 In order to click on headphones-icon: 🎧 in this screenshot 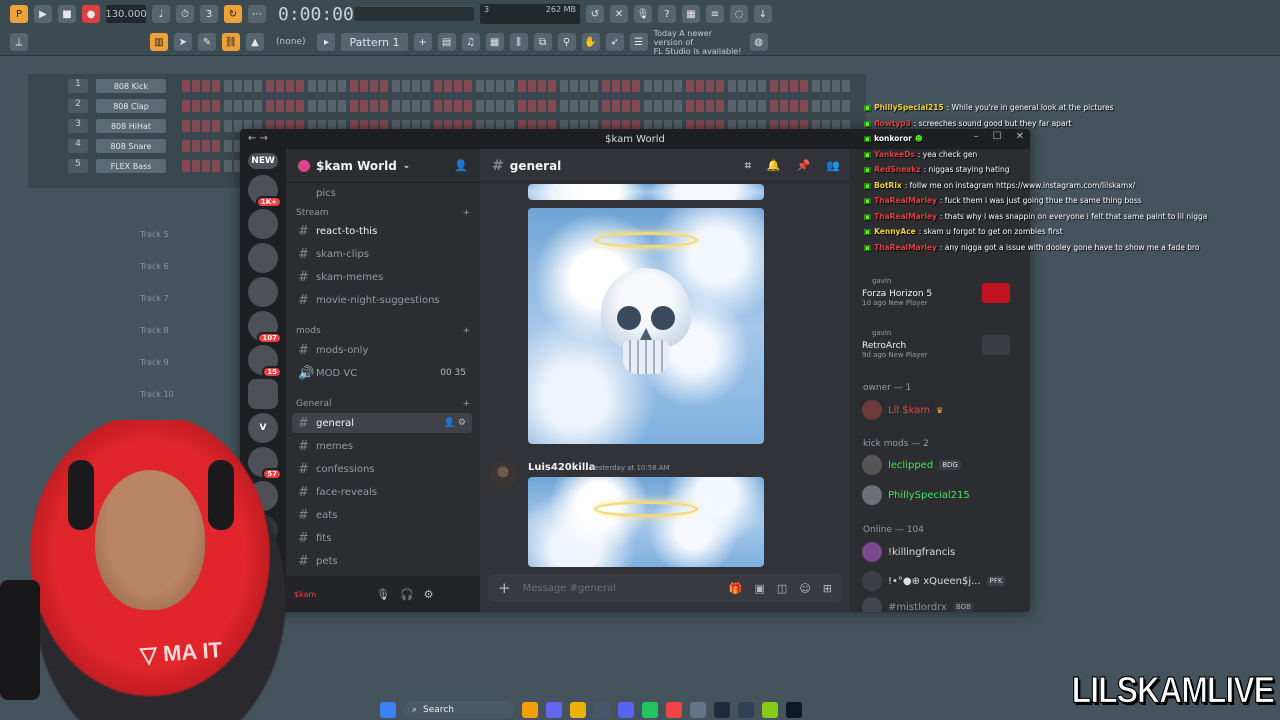, I will do `click(407, 594)`.